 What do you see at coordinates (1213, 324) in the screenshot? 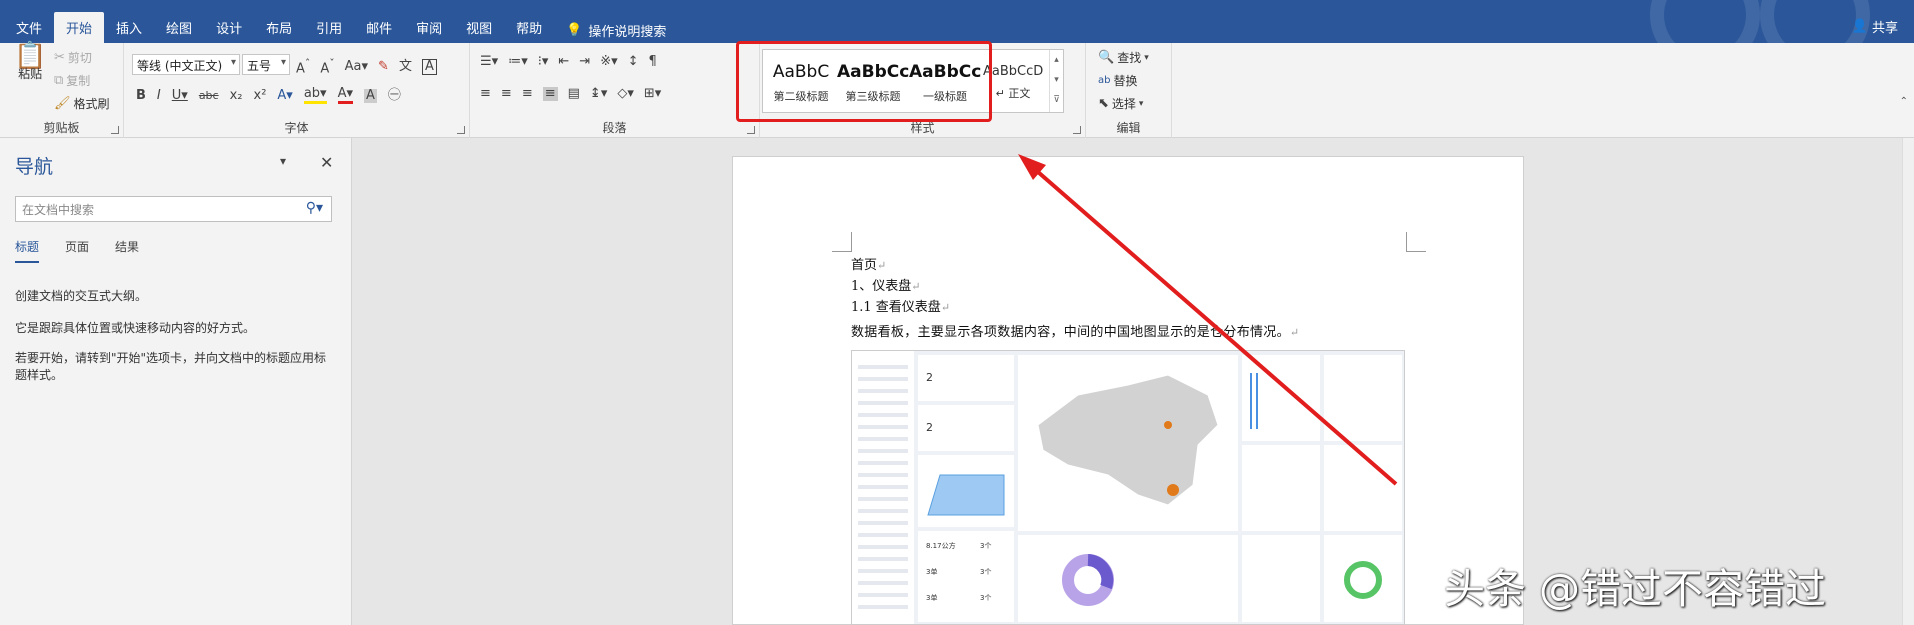
I see `arrow-line` at bounding box center [1213, 324].